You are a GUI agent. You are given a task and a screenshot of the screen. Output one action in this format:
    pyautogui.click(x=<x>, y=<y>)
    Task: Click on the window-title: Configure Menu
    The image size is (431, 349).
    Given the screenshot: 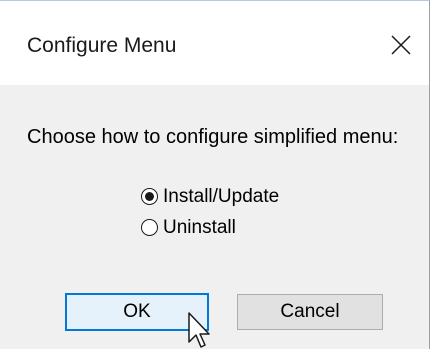 What is the action you would take?
    pyautogui.click(x=102, y=45)
    